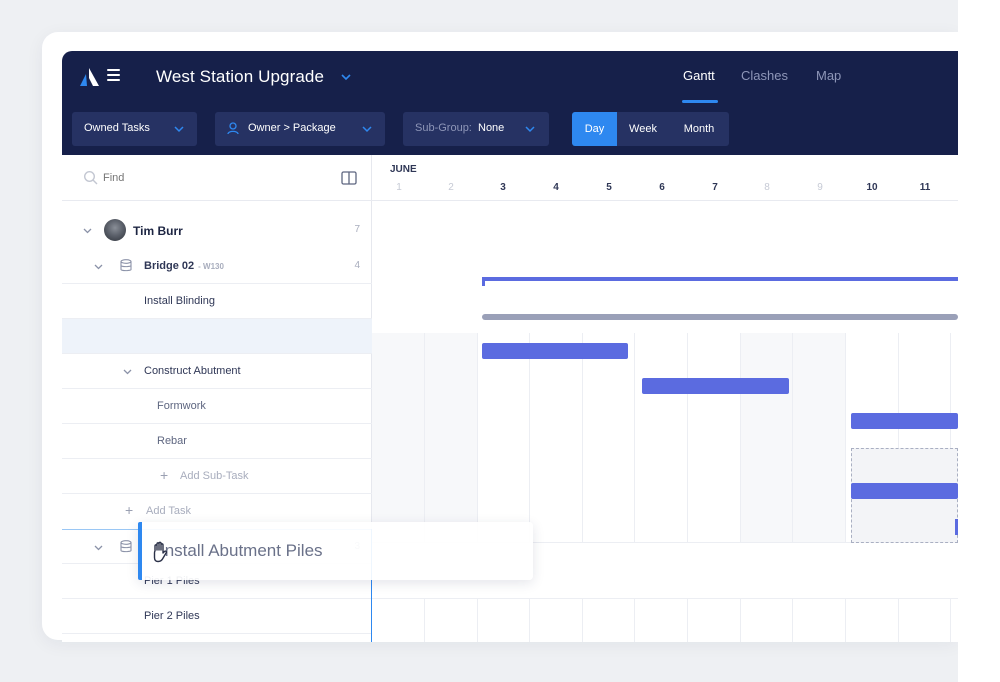  I want to click on group-label: Bridge 02- W130, so click(184, 266).